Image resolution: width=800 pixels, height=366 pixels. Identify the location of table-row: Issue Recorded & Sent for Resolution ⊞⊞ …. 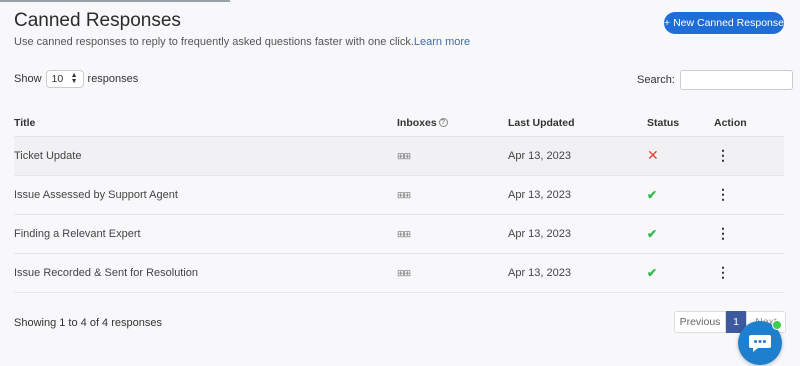
(399, 273).